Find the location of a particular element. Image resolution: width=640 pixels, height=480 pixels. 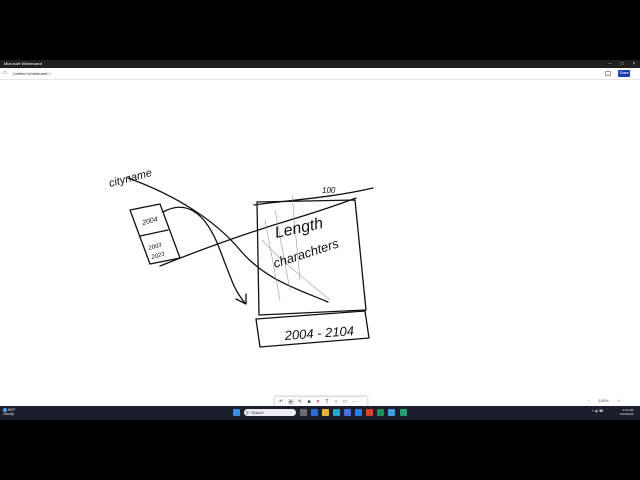

taskview-icon is located at coordinates (303, 412).